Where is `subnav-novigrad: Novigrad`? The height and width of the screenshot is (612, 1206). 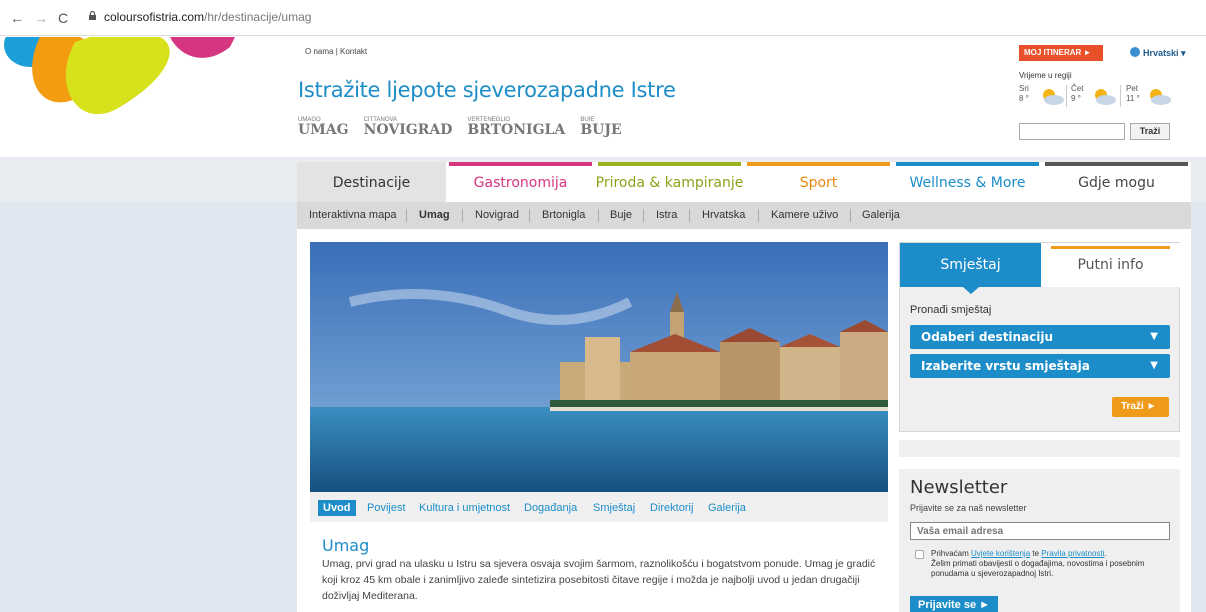 subnav-novigrad: Novigrad is located at coordinates (497, 215).